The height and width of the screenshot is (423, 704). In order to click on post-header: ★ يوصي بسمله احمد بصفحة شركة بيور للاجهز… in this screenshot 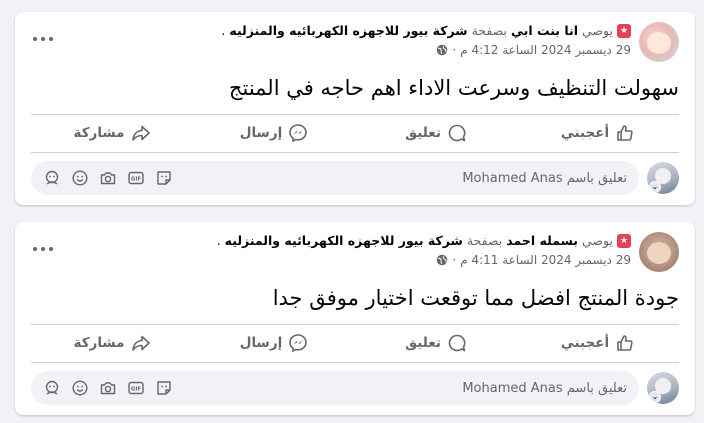, I will do `click(355, 253)`.